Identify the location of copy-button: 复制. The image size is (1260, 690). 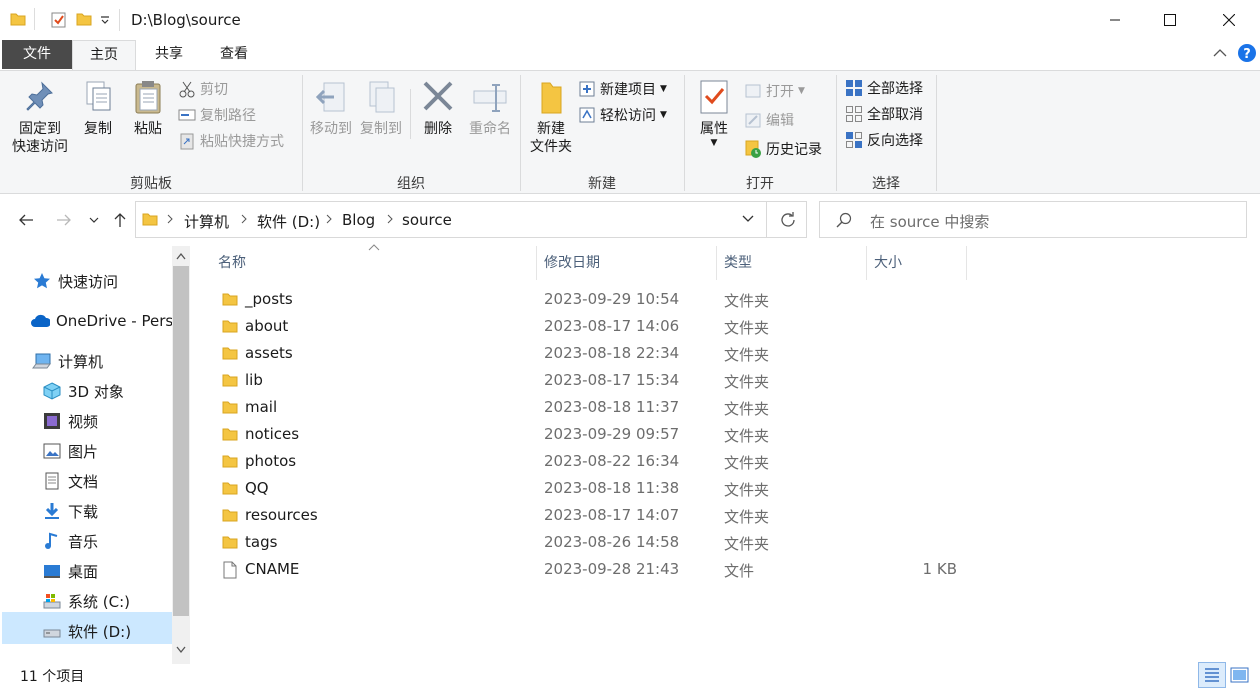
(98, 108).